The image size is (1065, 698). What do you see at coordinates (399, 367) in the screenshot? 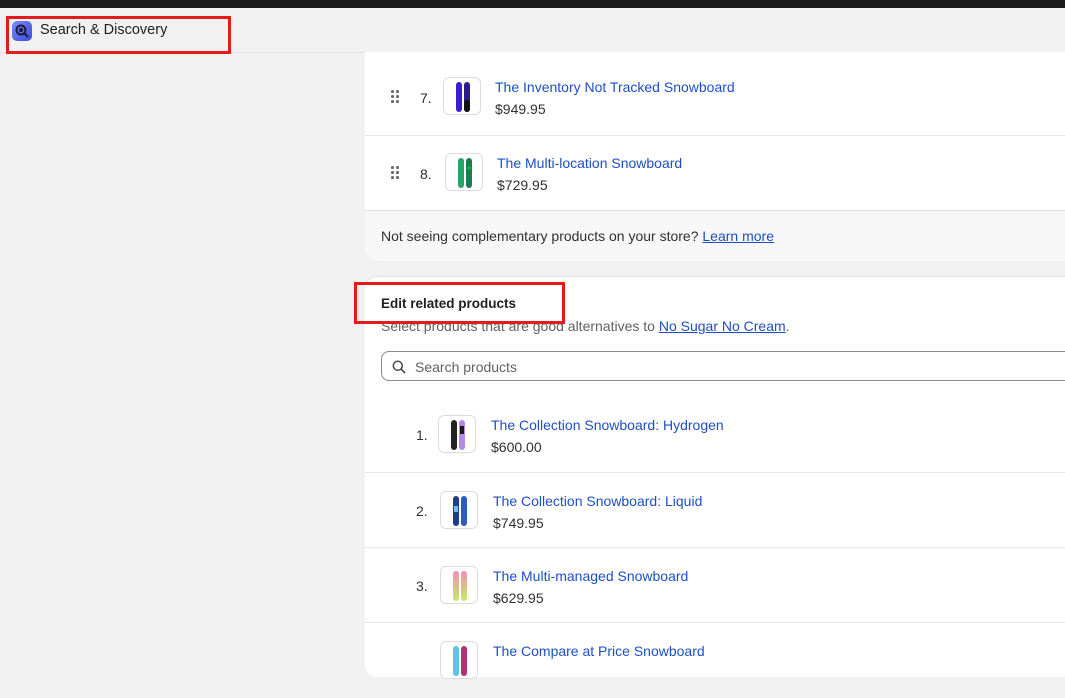
I see `search-icon` at bounding box center [399, 367].